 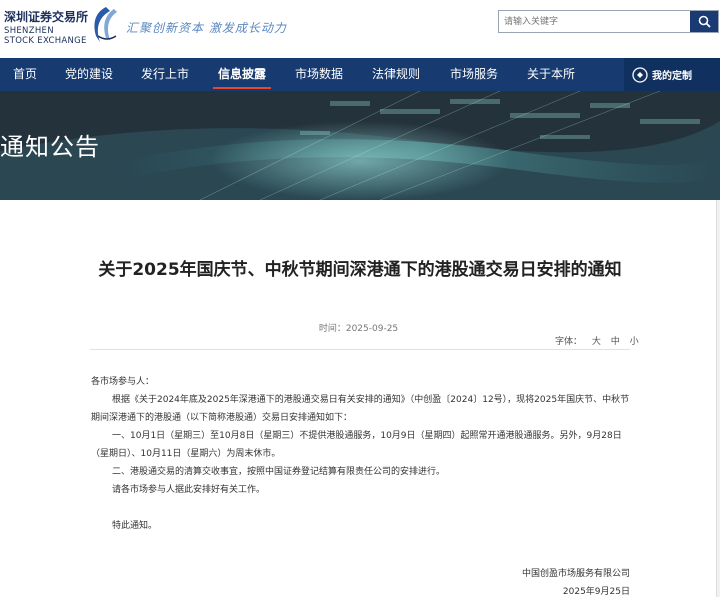 I want to click on nav-item-party: 党的建设, so click(x=89, y=74).